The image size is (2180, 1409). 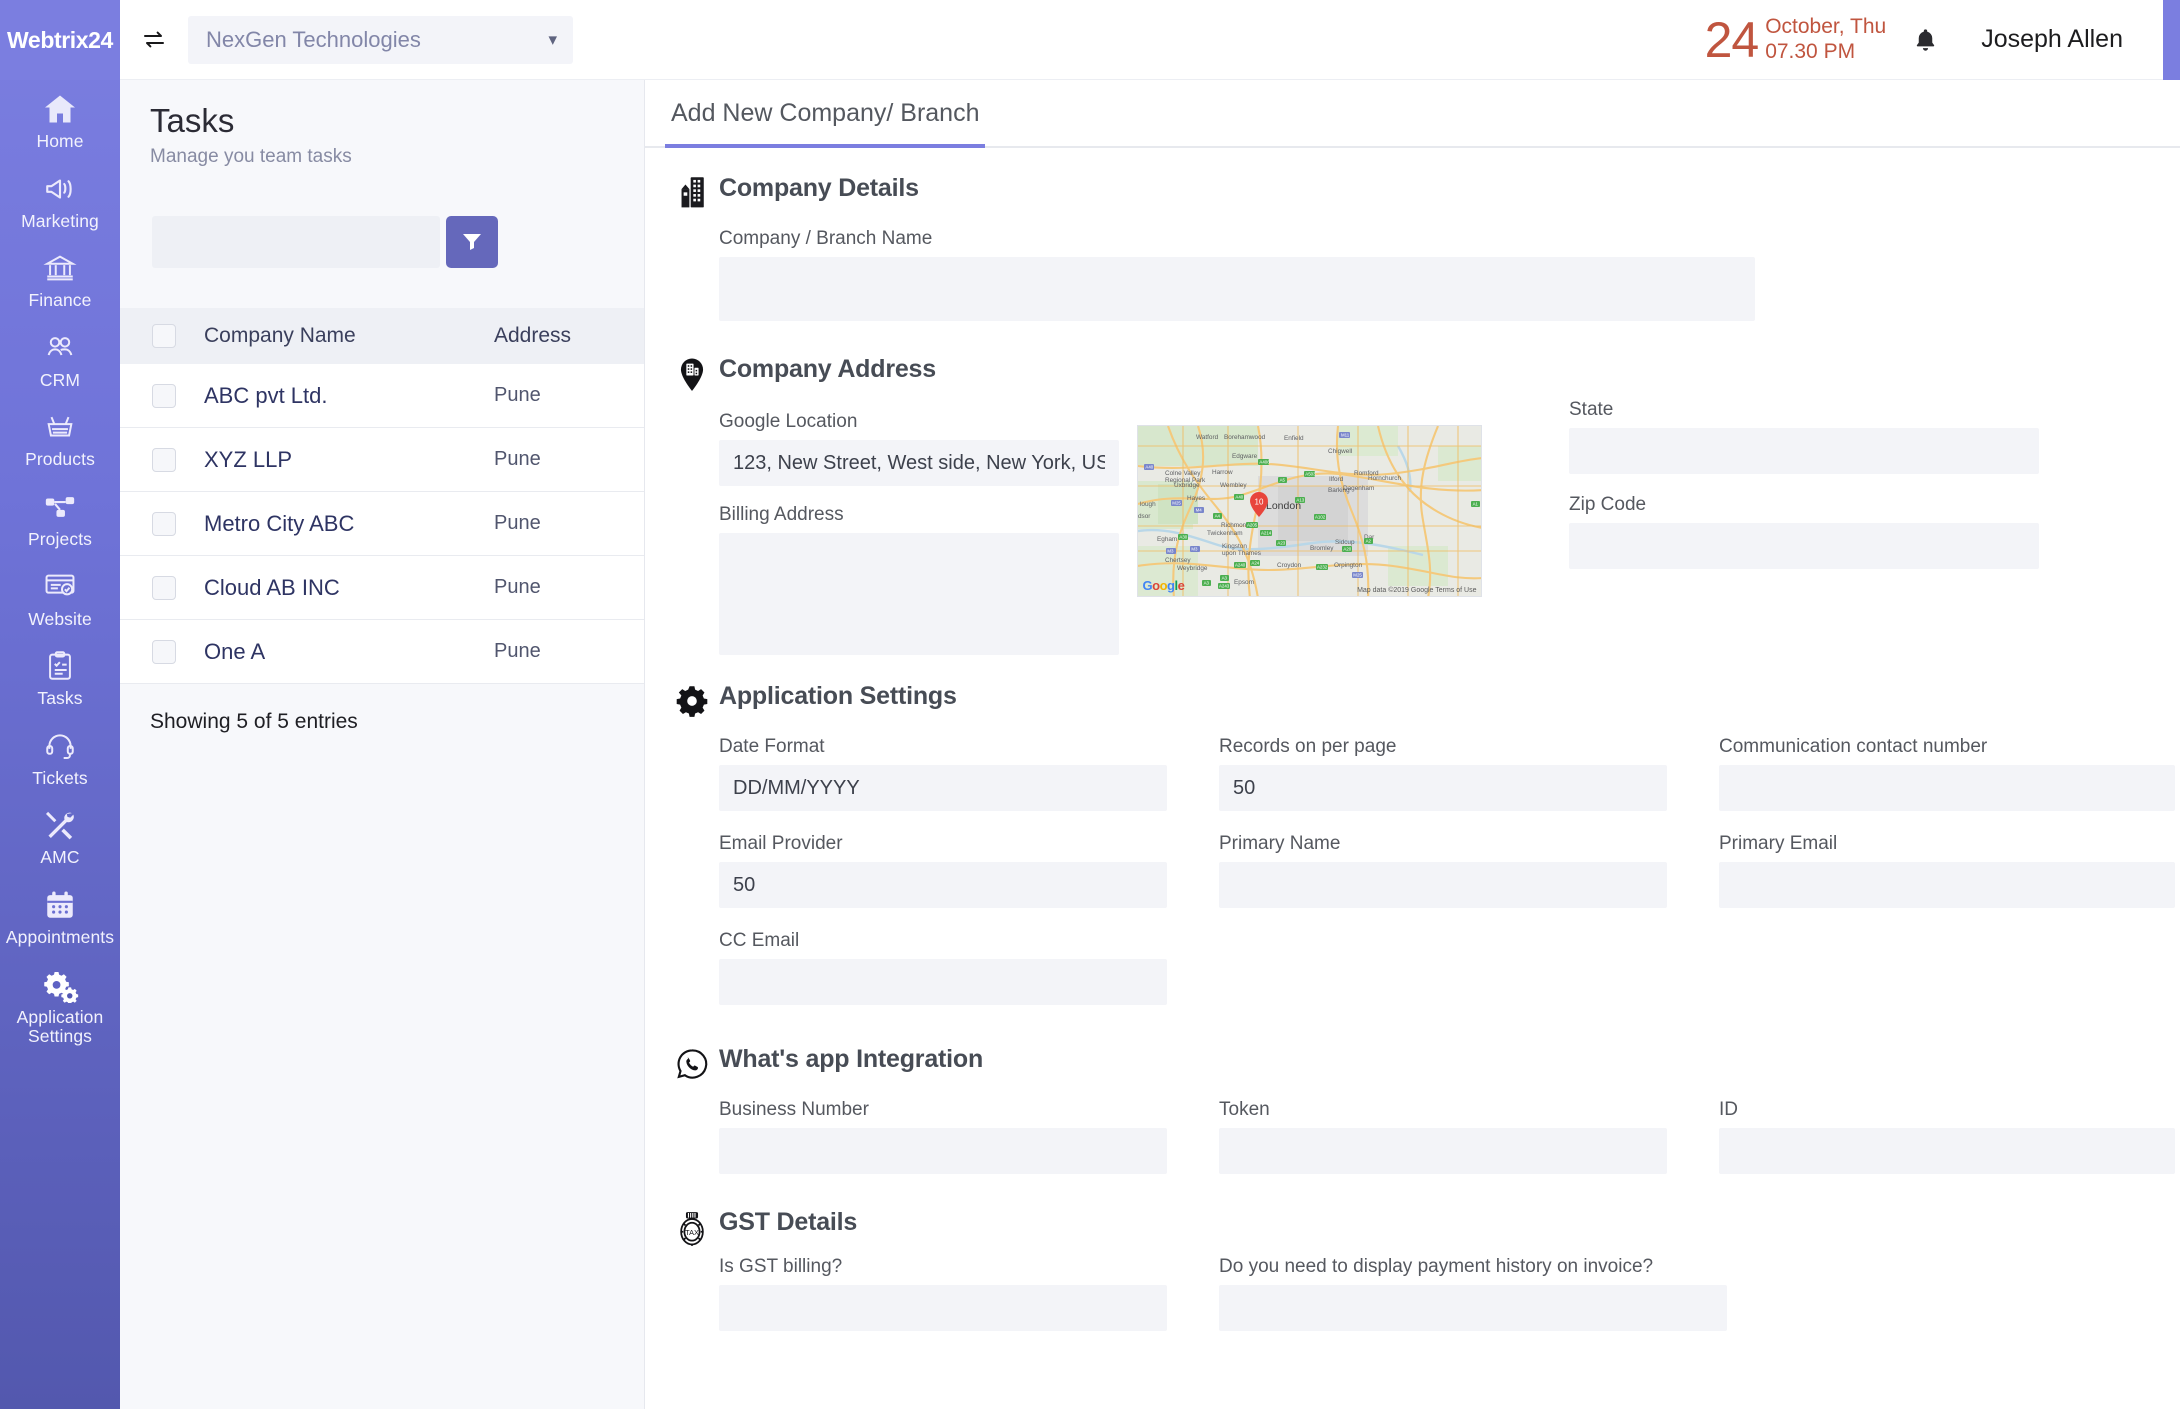 I want to click on table-header-row: Company Name Address, so click(x=382, y=336).